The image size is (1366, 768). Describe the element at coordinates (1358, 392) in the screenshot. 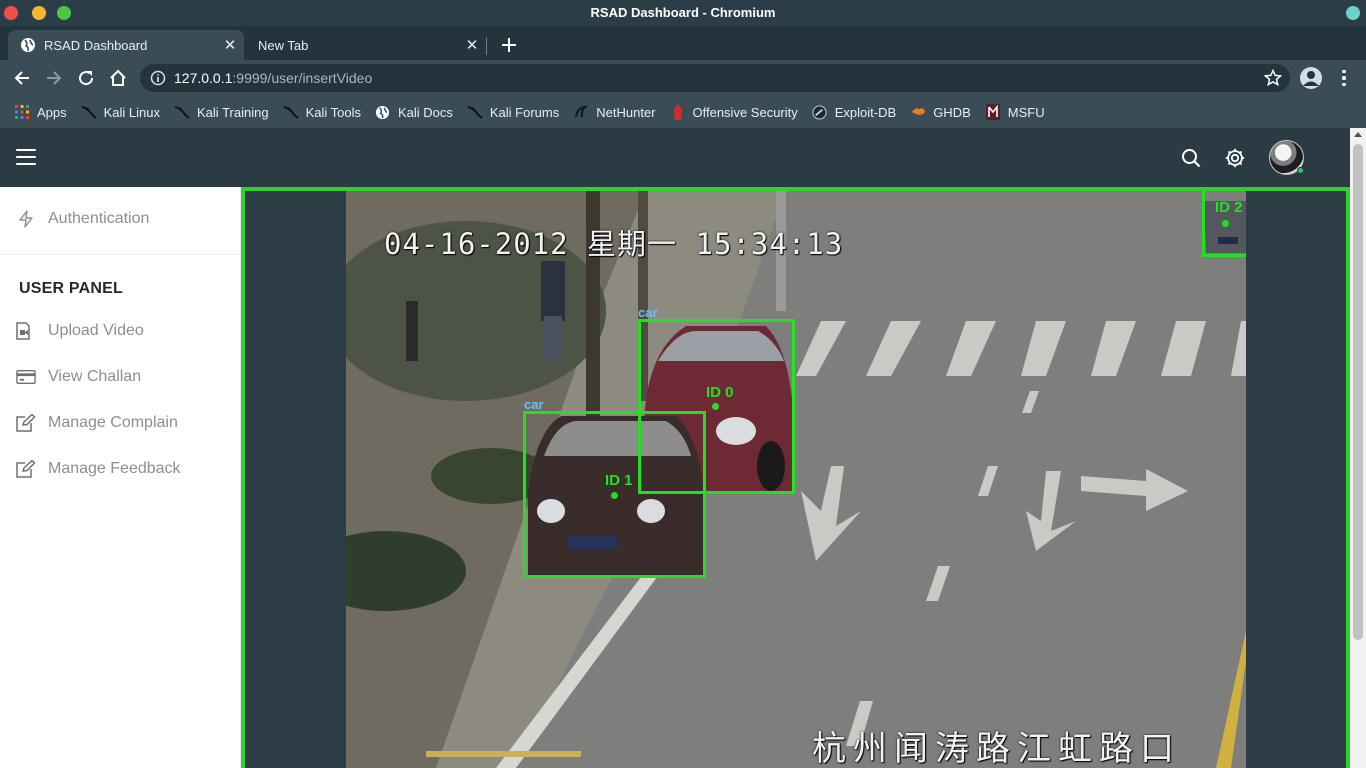

I see `scrollbar-thumb` at that location.